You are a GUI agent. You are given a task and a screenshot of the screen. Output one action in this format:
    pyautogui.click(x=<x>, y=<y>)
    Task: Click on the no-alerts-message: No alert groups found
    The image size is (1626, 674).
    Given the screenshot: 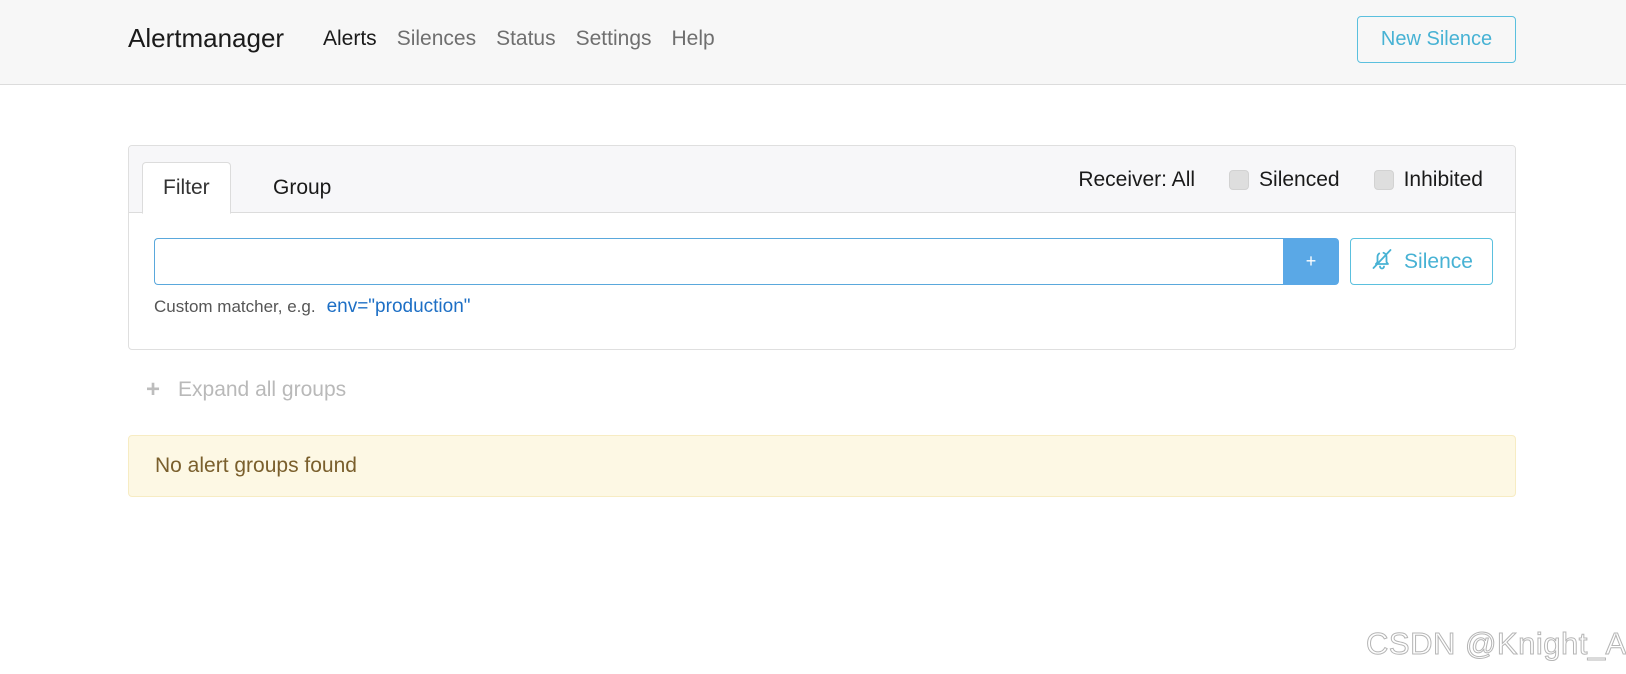 What is the action you would take?
    pyautogui.click(x=822, y=466)
    